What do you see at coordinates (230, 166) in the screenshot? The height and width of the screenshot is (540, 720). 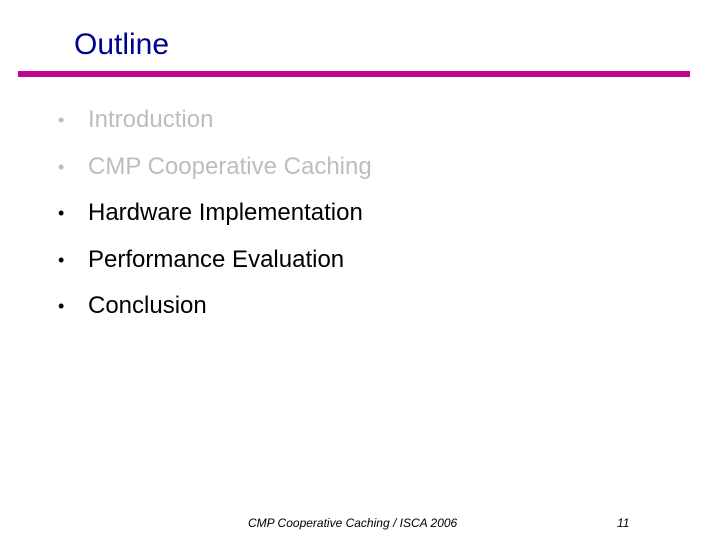 I see `outline-item-label: CMP Cooperative Caching` at bounding box center [230, 166].